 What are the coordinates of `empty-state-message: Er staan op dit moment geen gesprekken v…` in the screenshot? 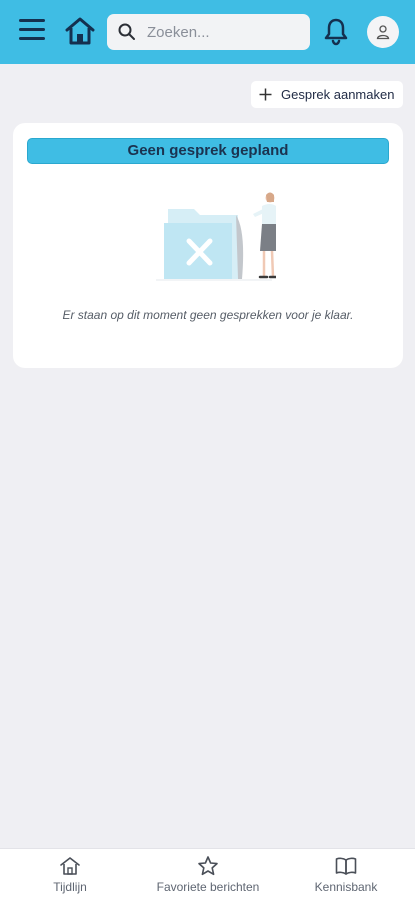 It's located at (208, 315).